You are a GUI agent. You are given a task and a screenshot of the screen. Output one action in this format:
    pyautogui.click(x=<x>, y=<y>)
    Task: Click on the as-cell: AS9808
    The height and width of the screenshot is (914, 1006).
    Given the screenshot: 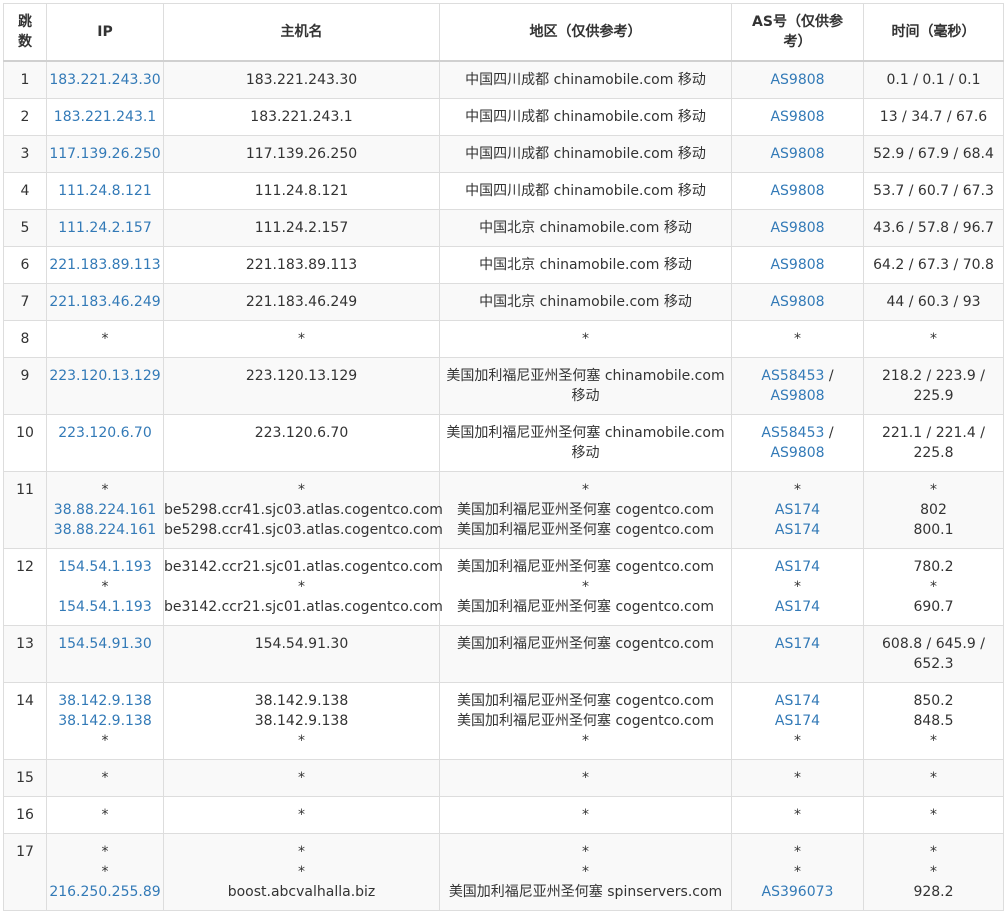 What is the action you would take?
    pyautogui.click(x=797, y=301)
    